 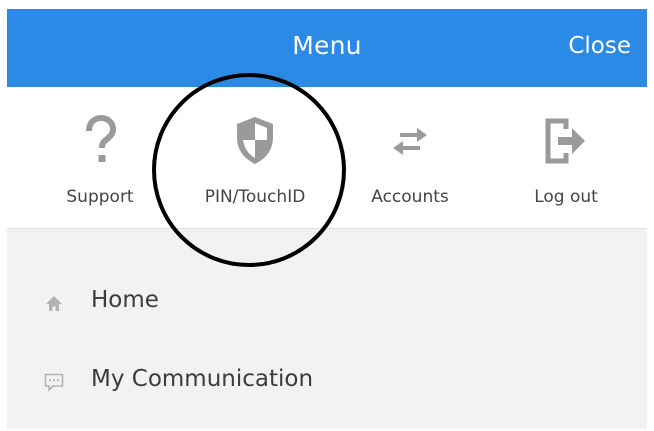 What do you see at coordinates (566, 141) in the screenshot?
I see `logout-icon` at bounding box center [566, 141].